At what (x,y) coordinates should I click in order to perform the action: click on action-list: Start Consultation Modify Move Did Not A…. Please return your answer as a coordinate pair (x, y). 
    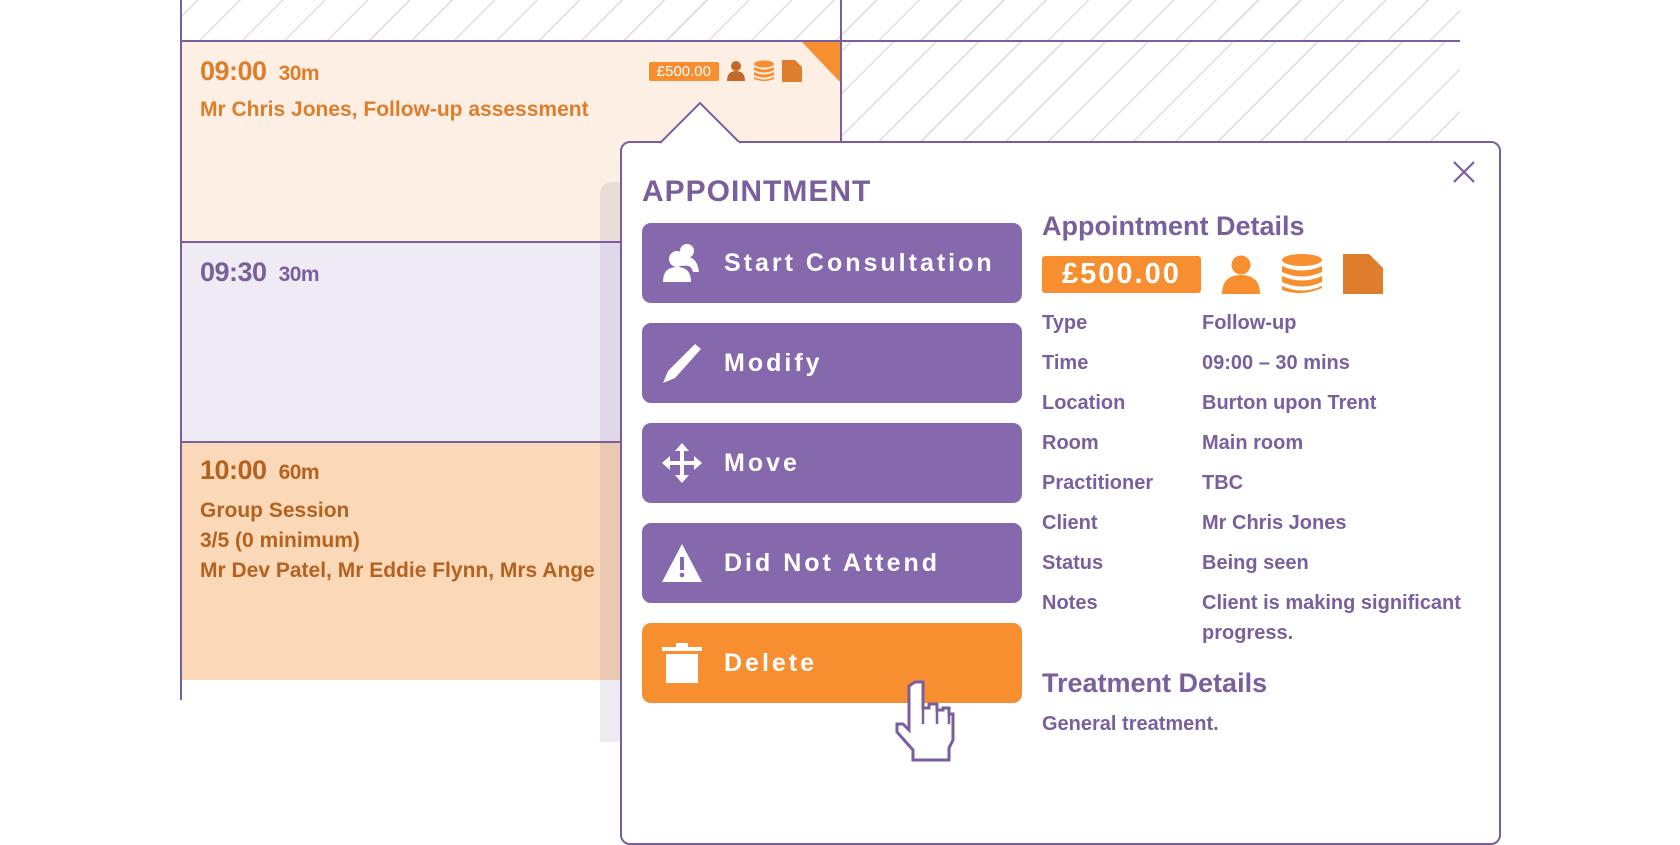
    Looking at the image, I should click on (832, 473).